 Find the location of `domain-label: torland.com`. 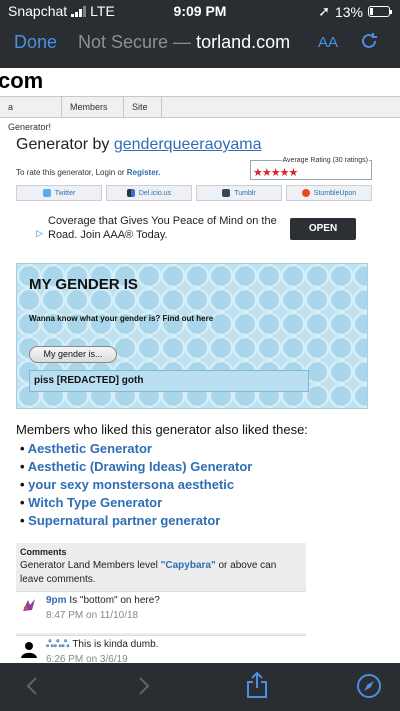

domain-label: torland.com is located at coordinates (243, 42).